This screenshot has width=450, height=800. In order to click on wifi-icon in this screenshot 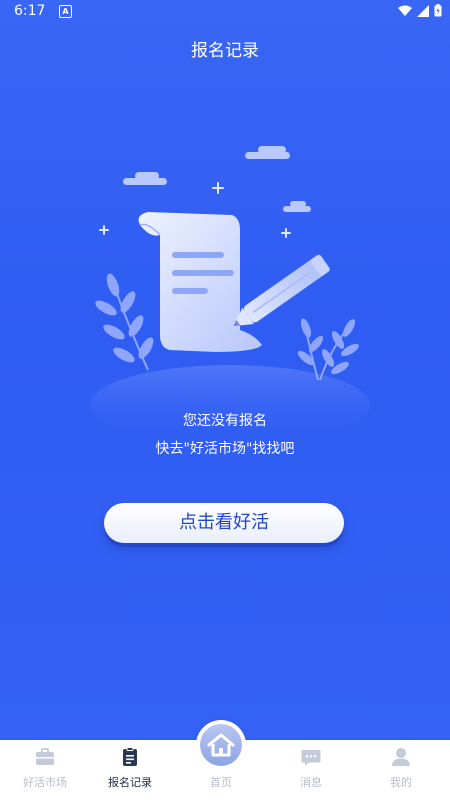, I will do `click(405, 10)`.